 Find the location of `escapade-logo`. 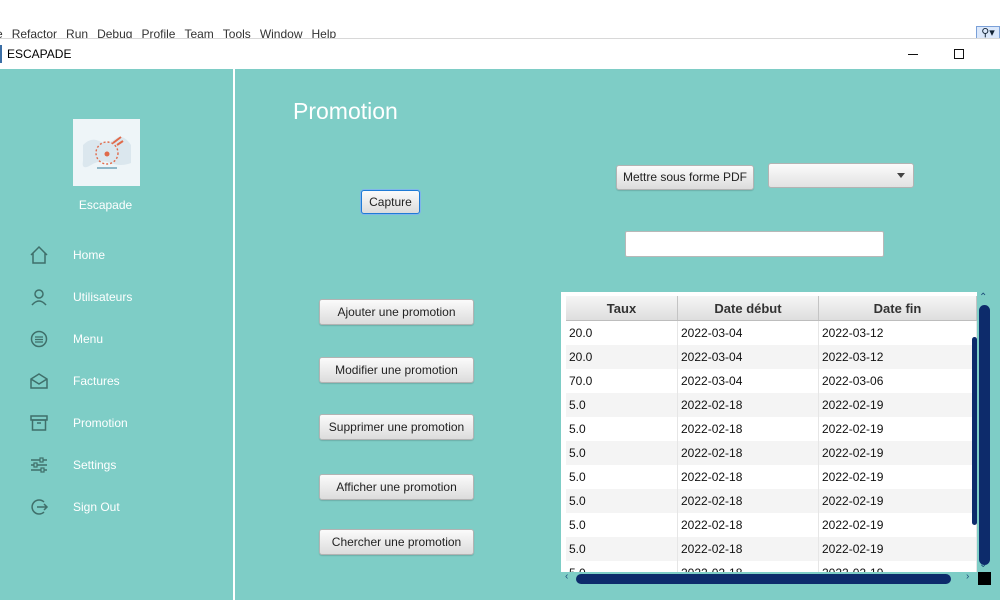

escapade-logo is located at coordinates (106, 152).